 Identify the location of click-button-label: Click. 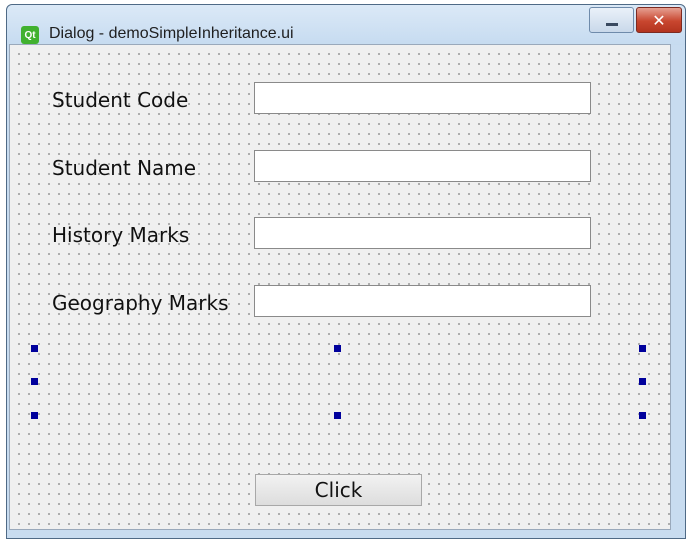
(338, 490).